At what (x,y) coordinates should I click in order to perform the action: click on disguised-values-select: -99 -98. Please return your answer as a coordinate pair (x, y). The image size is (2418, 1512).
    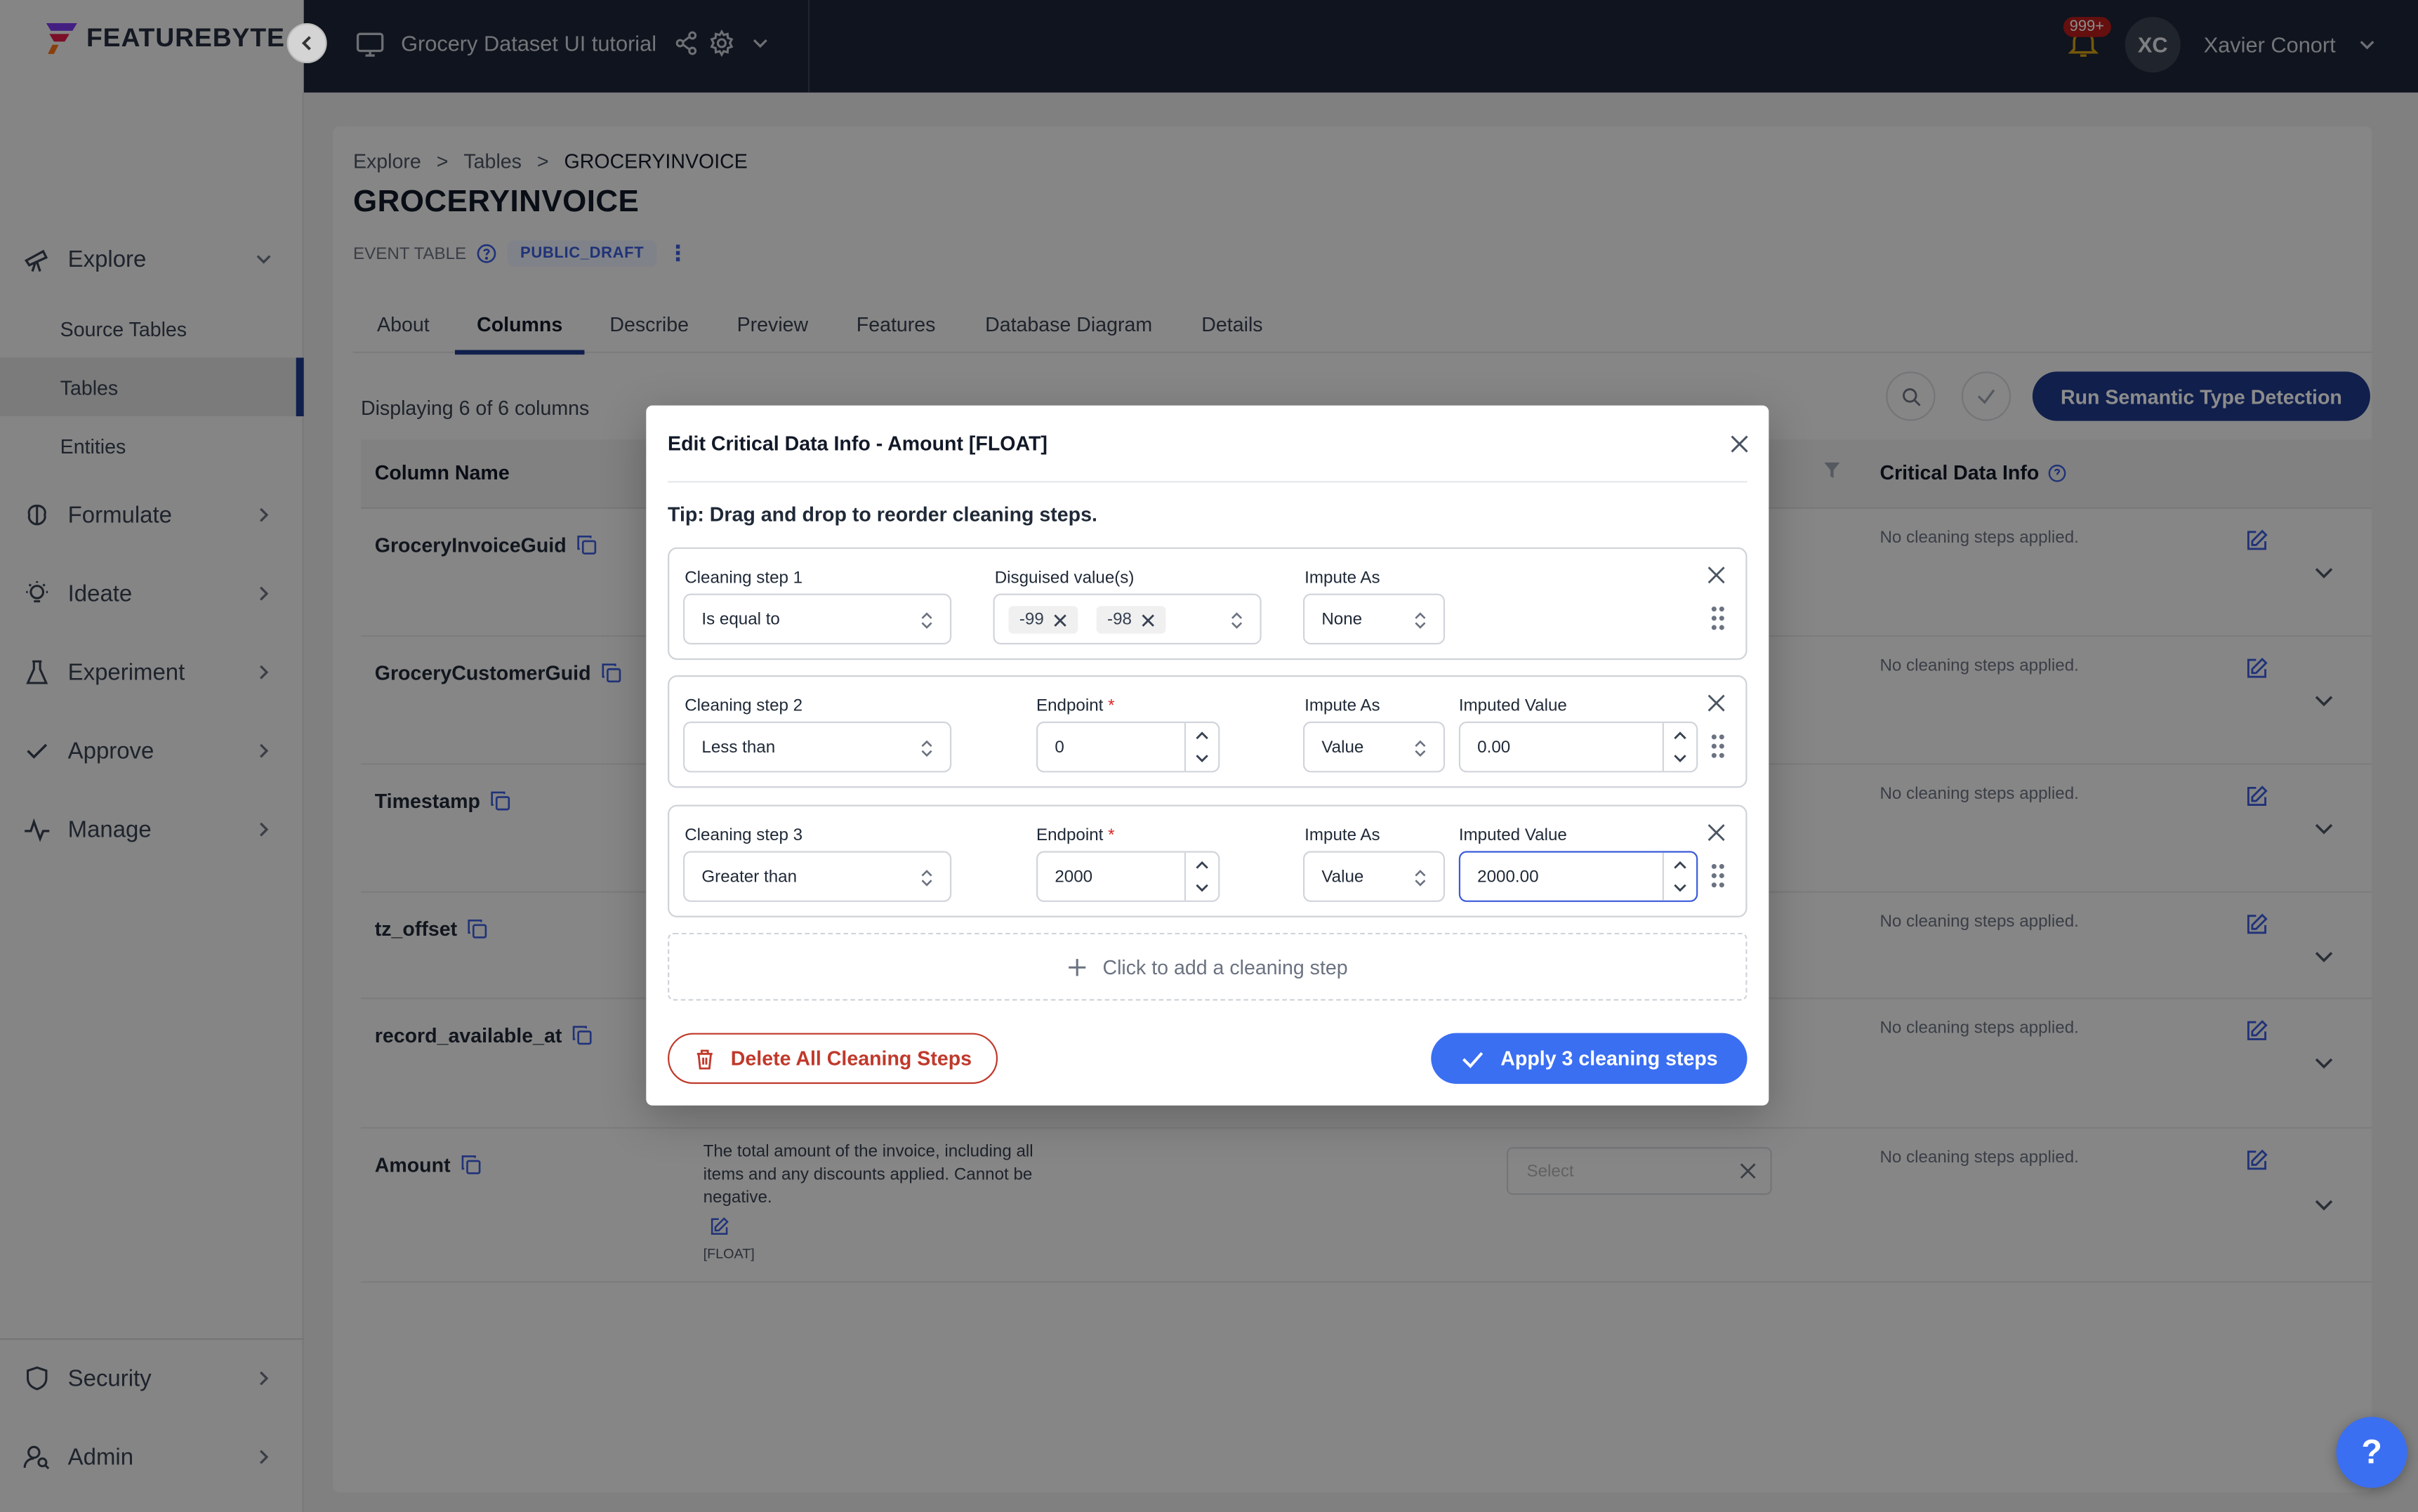
    Looking at the image, I should click on (1127, 619).